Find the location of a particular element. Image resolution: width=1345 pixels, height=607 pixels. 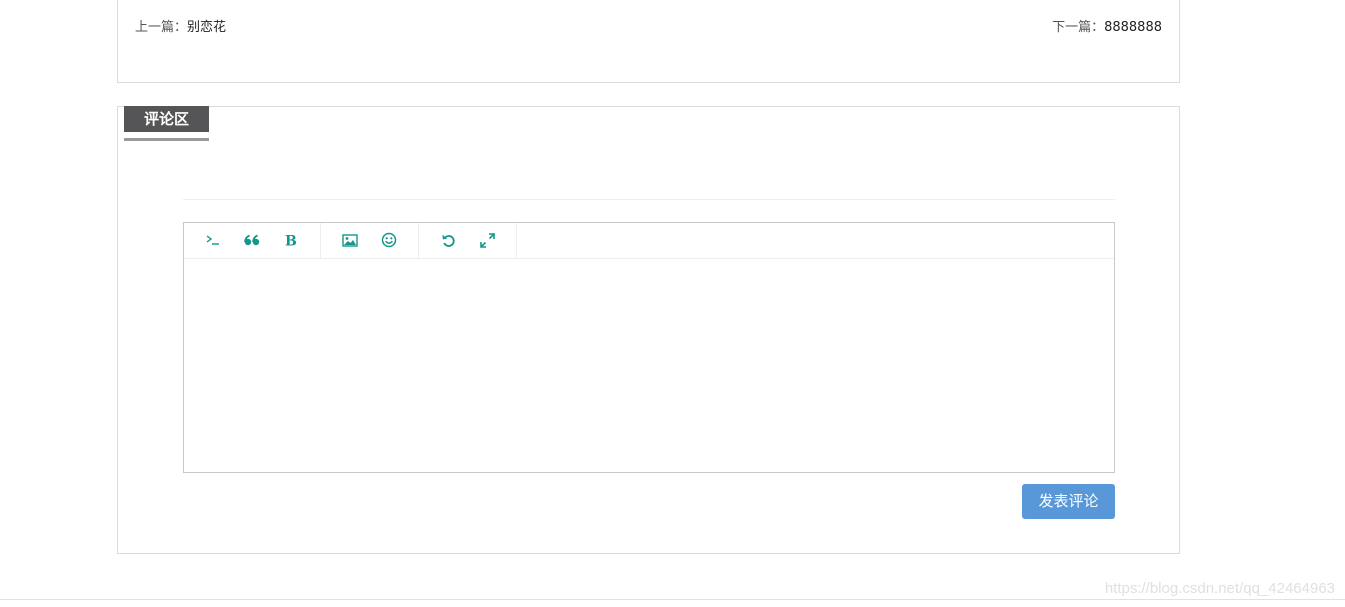

divider is located at coordinates (649, 199).